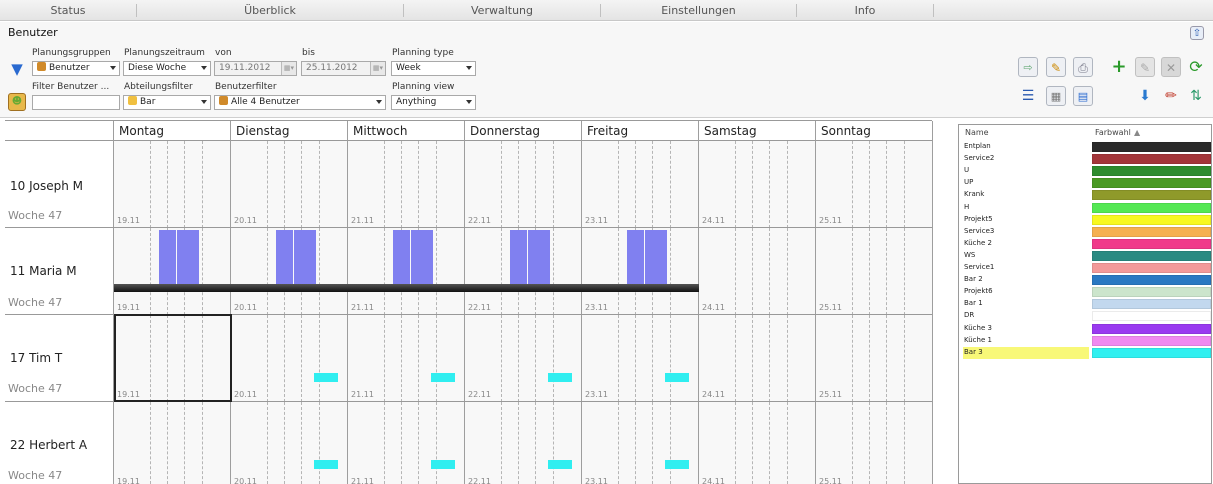 This screenshot has width=1213, height=484. What do you see at coordinates (979, 158) in the screenshot?
I see `legend-item-name: Service2` at bounding box center [979, 158].